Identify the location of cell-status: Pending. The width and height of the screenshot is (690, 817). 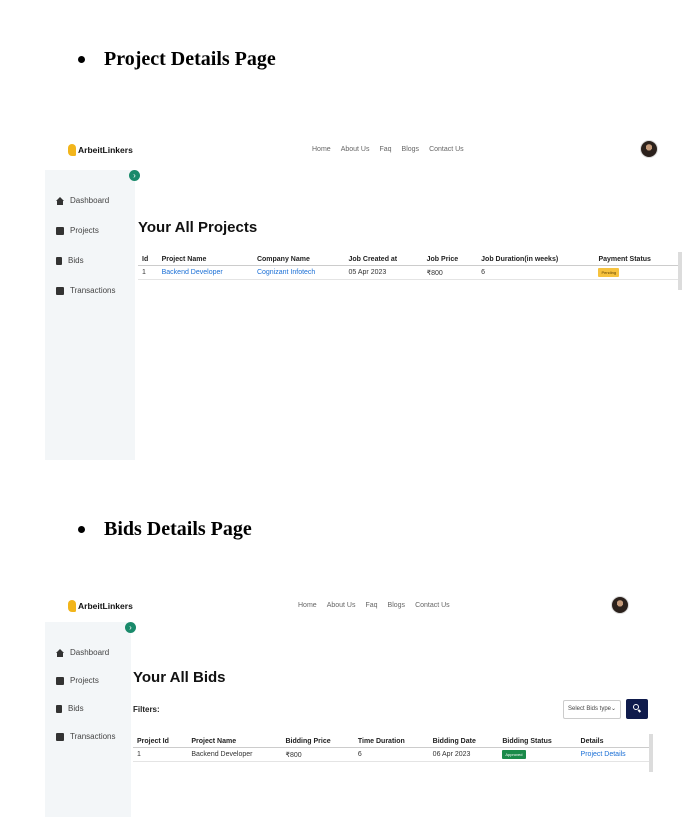
(636, 272).